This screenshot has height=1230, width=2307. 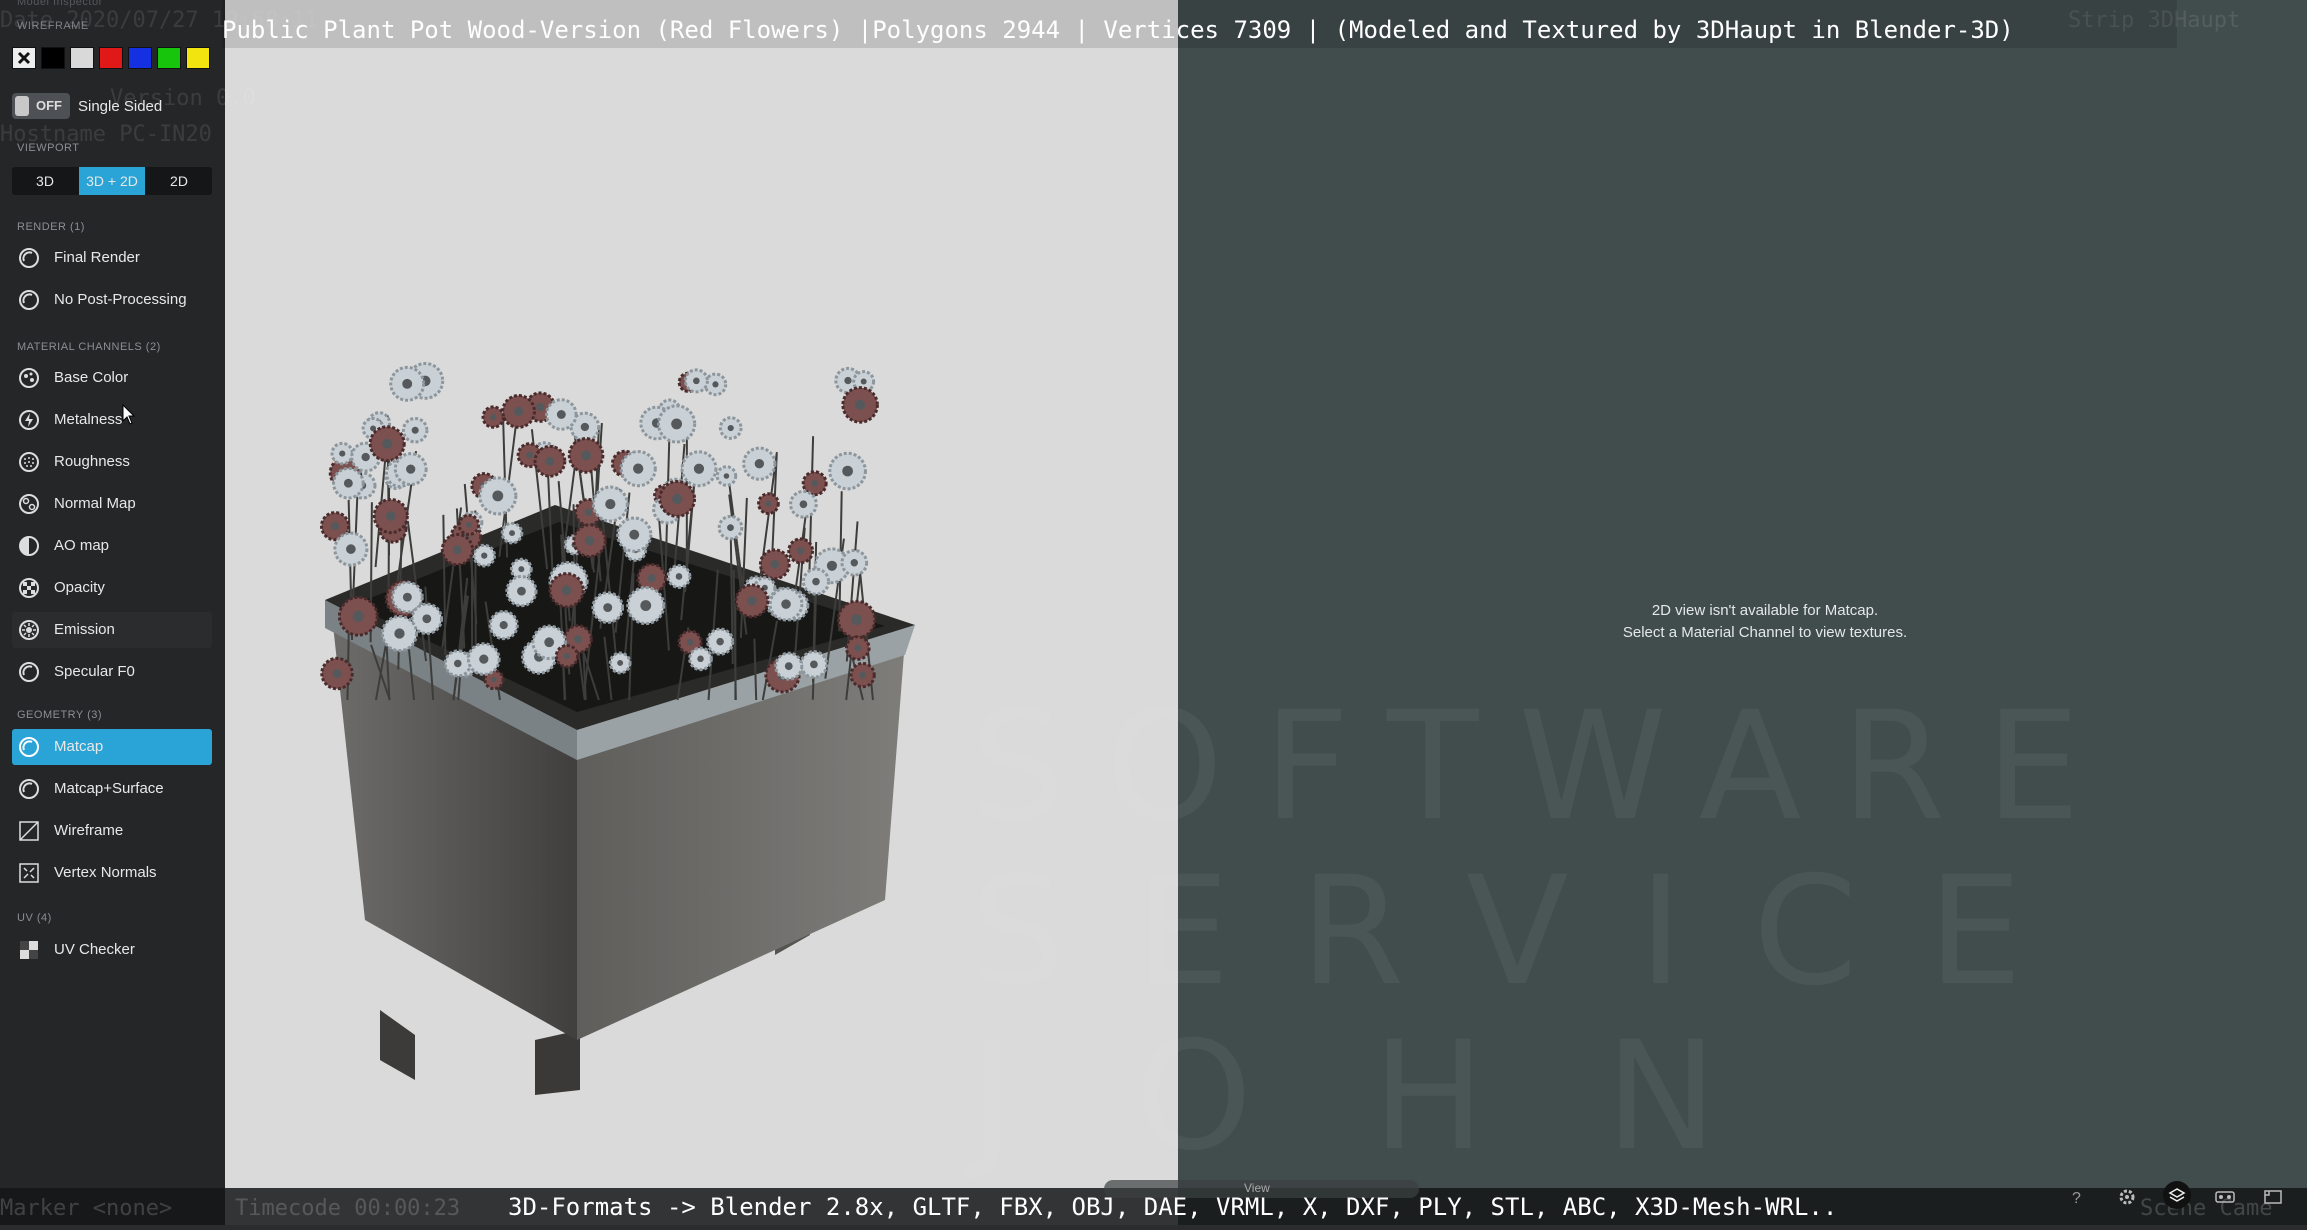 I want to click on wireframe-swatch-red, so click(x=111, y=58).